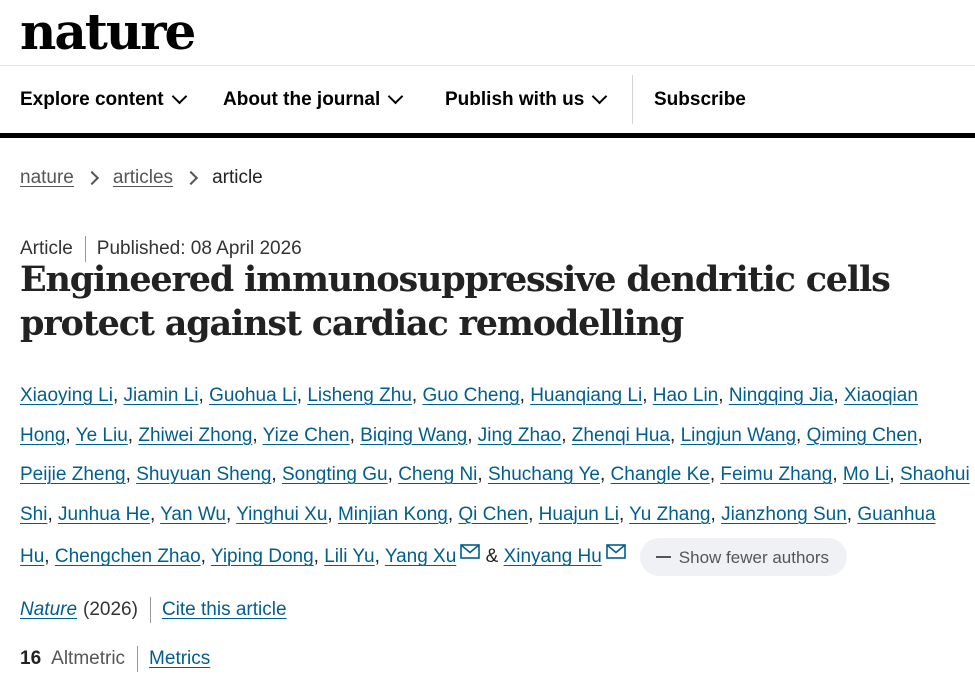 The width and height of the screenshot is (975, 683). Describe the element at coordinates (281, 514) in the screenshot. I see `author-link: Yinghui Xu` at that location.